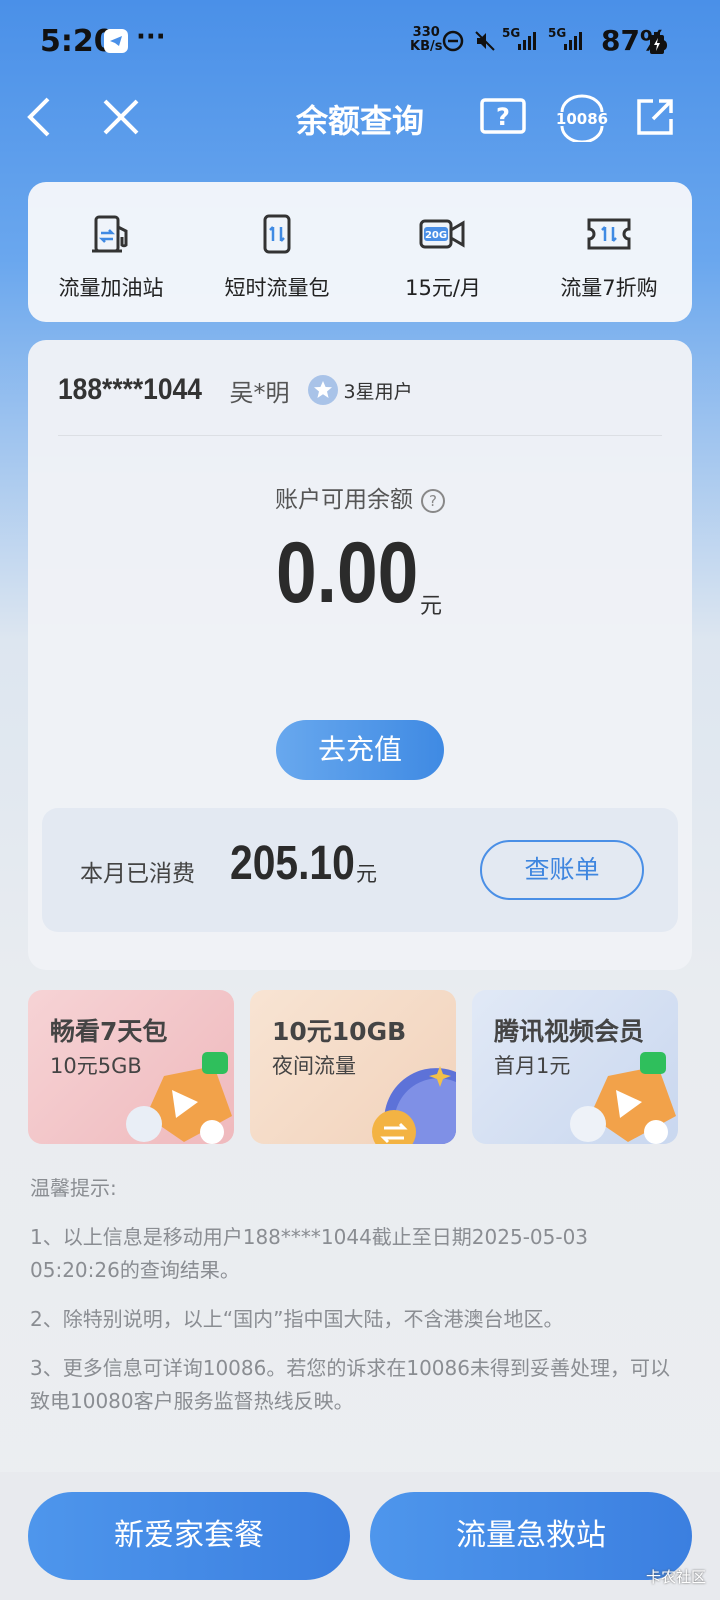 The height and width of the screenshot is (1600, 720). I want to click on tip-item: 2、除特别说明，以上“国内”指中国大陆，不含港澳台地区。, so click(297, 1319).